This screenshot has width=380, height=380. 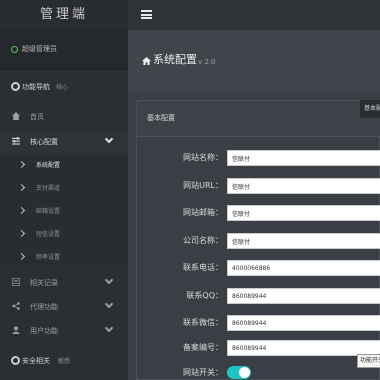 What do you see at coordinates (64, 142) in the screenshot?
I see `sidebar-item-core-config: 核心配置` at bounding box center [64, 142].